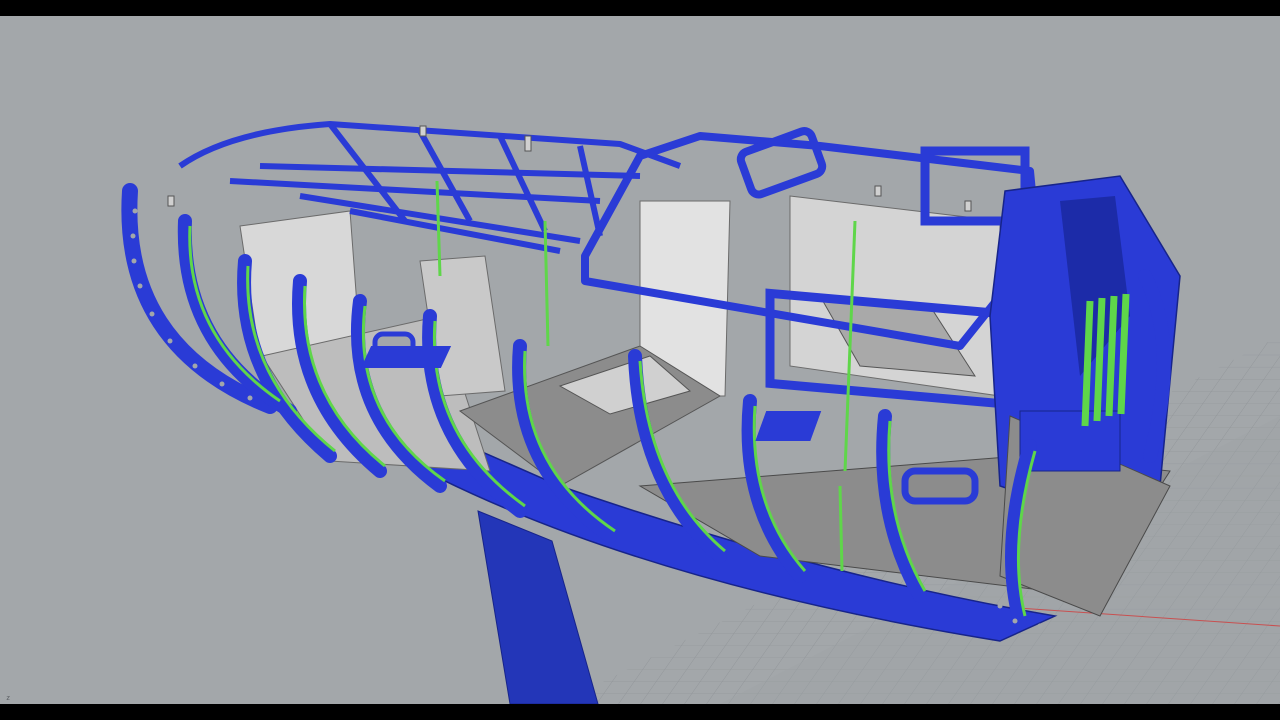 The height and width of the screenshot is (720, 1280). What do you see at coordinates (640, 712) in the screenshot?
I see `letterbox-bottom` at bounding box center [640, 712].